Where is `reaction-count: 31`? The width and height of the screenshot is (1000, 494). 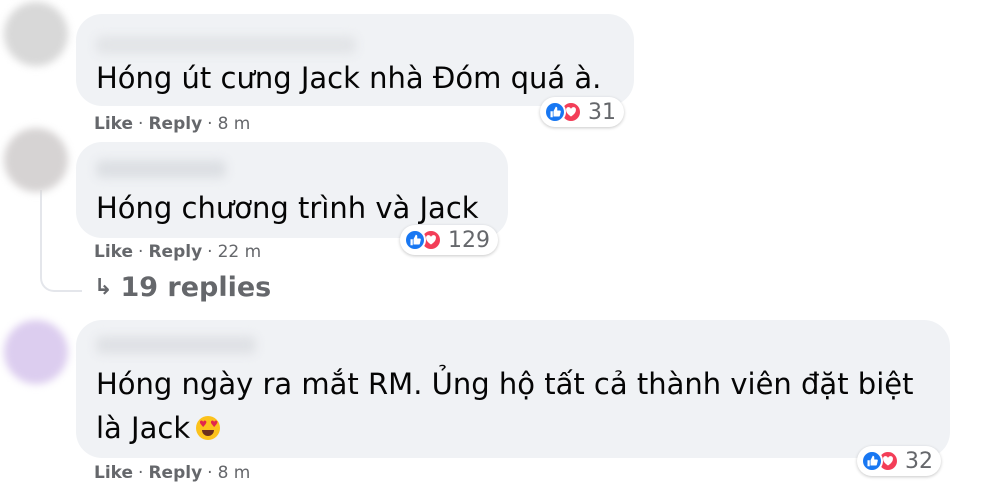 reaction-count: 31 is located at coordinates (602, 112).